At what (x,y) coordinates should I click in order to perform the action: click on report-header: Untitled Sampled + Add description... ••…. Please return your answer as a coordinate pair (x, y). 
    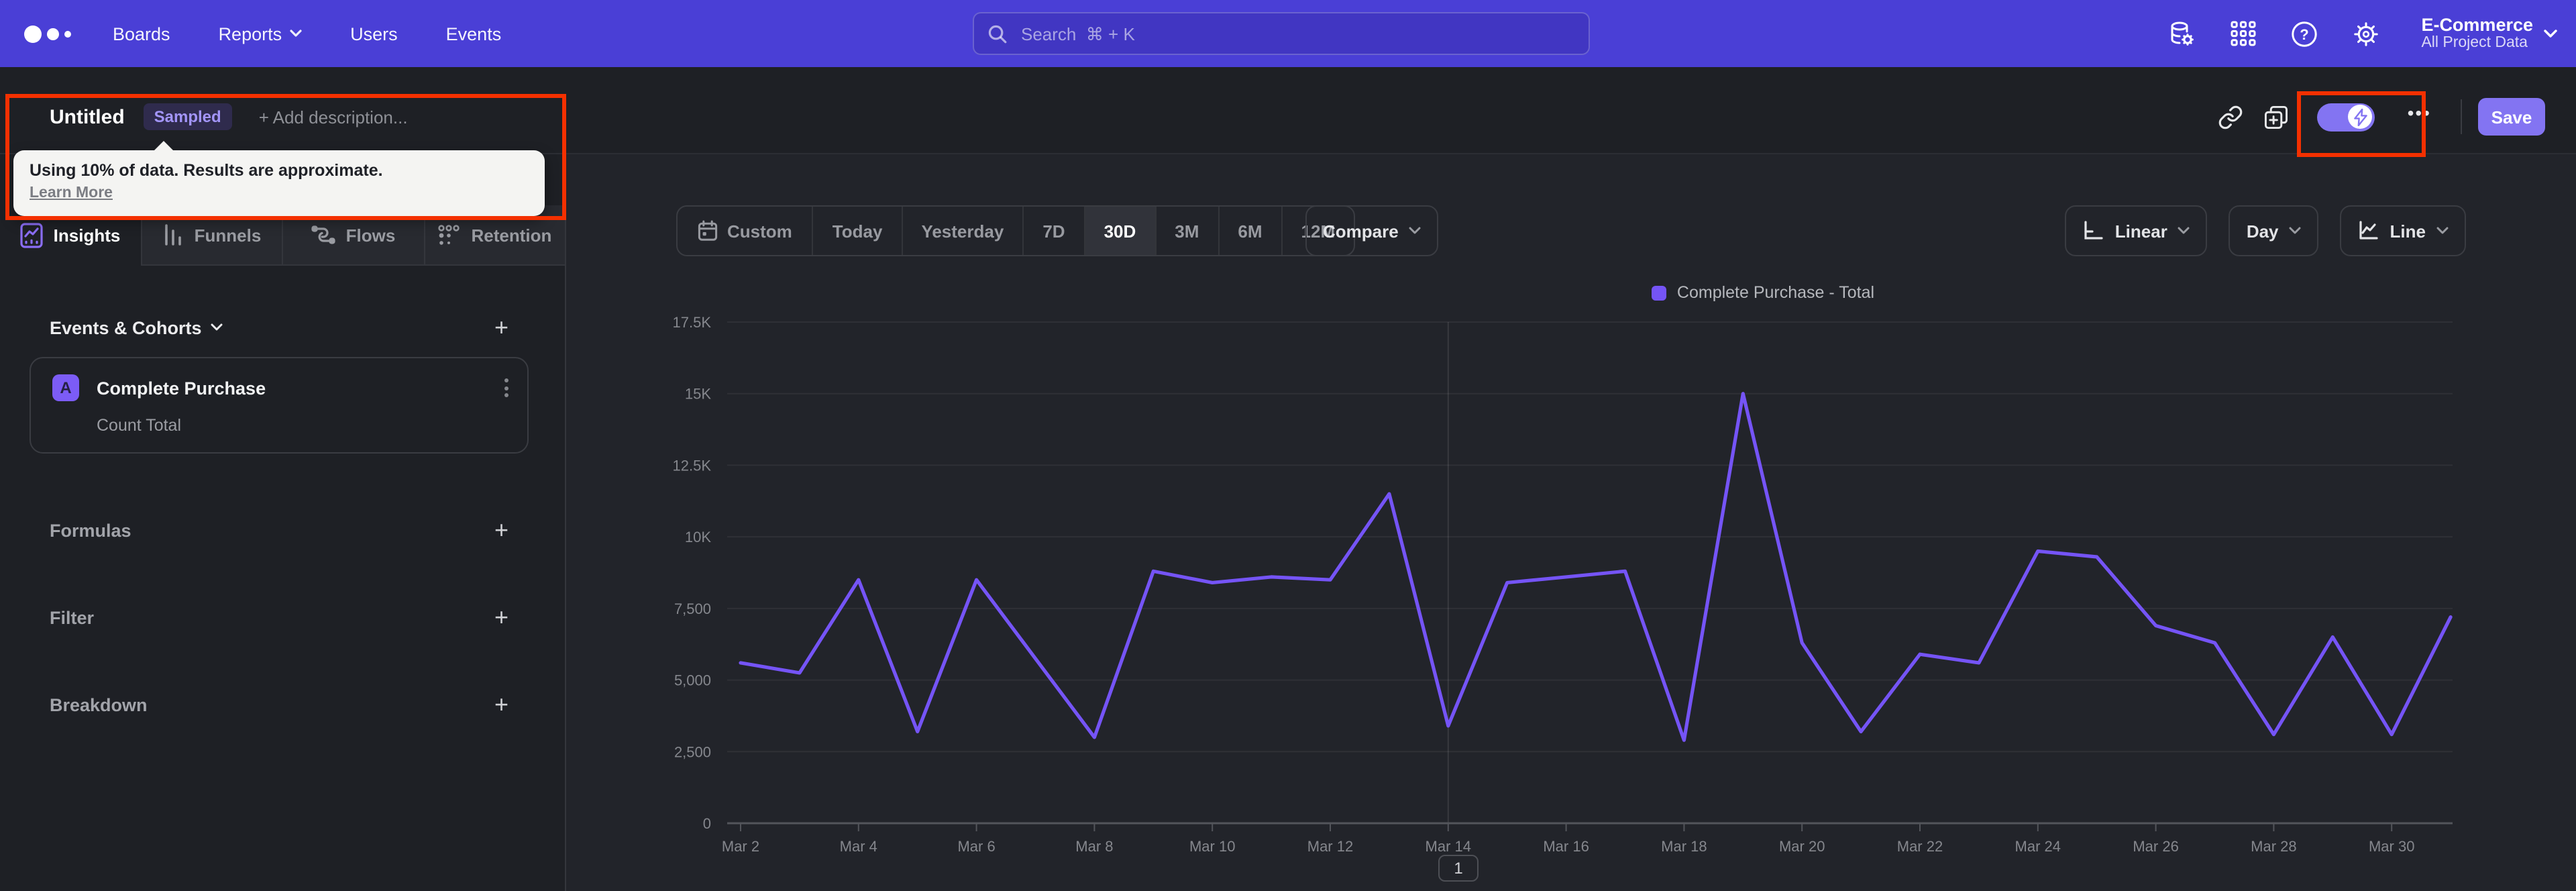
    Looking at the image, I should click on (1288, 110).